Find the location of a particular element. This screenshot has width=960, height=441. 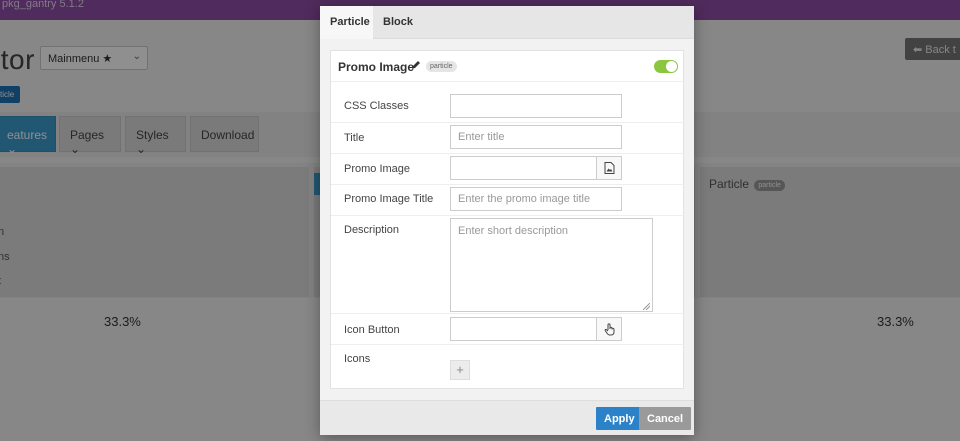

particle-type-badge: particle is located at coordinates (441, 66).